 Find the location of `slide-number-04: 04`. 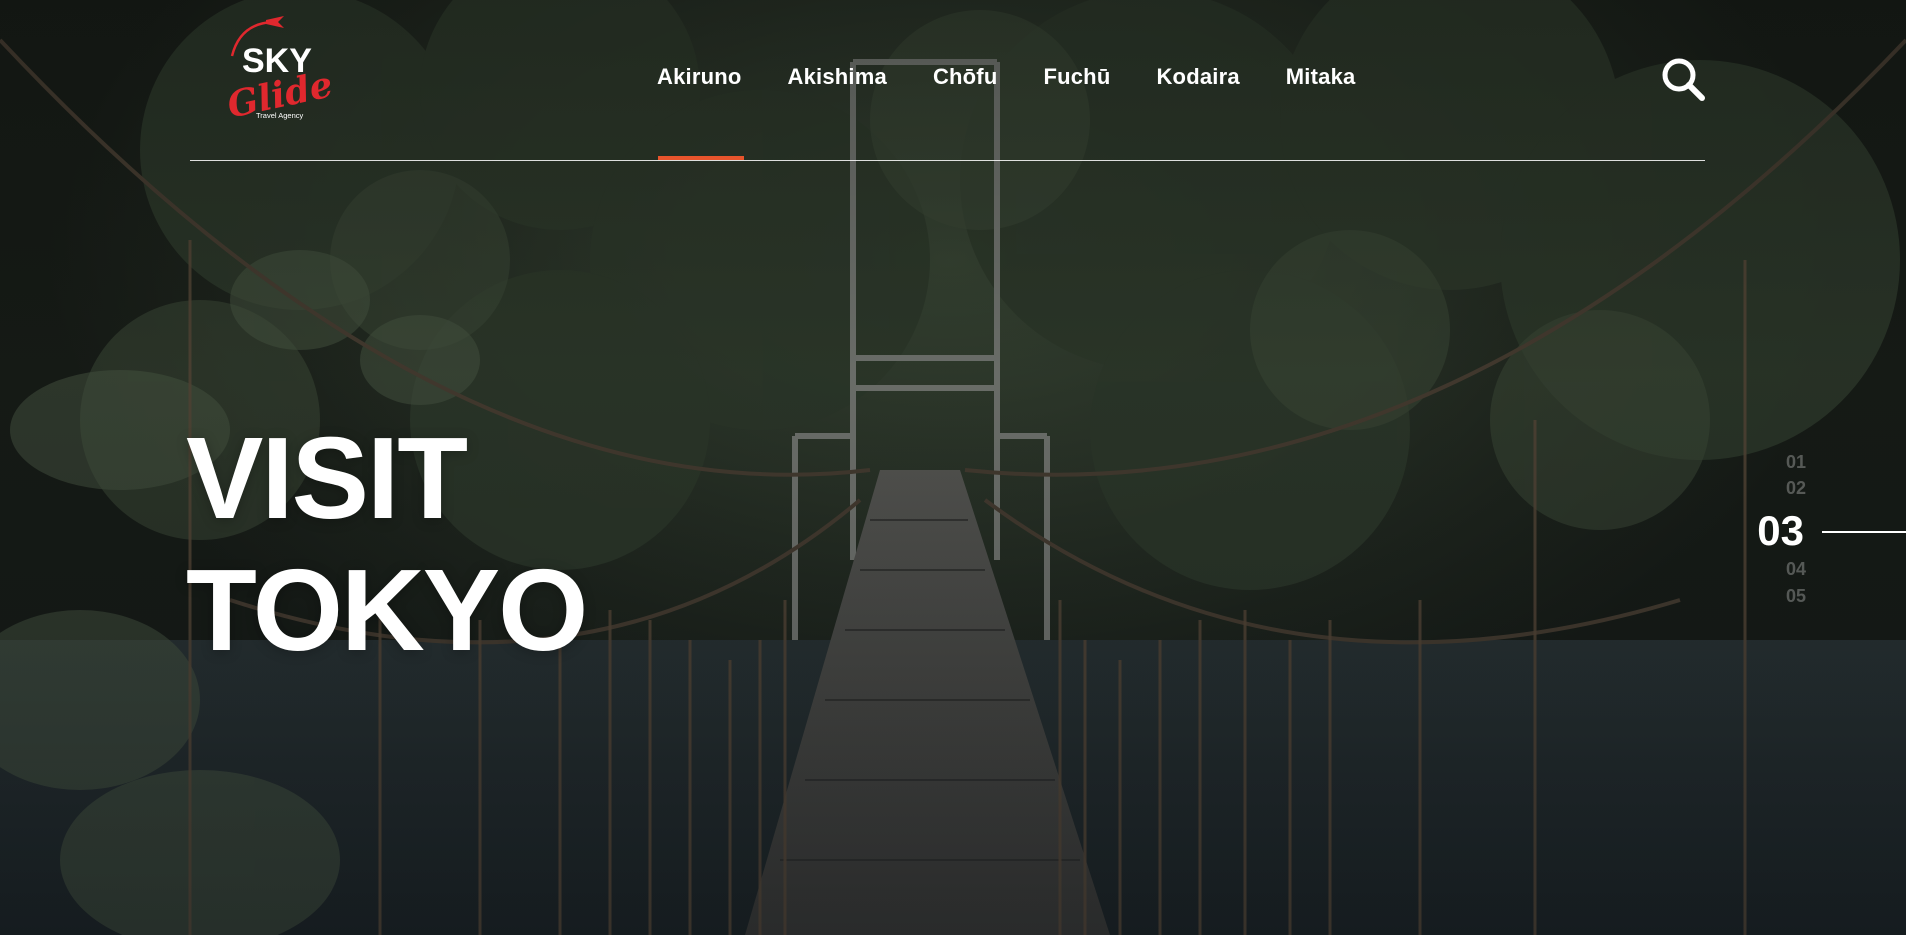

slide-number-04: 04 is located at coordinates (1796, 569).